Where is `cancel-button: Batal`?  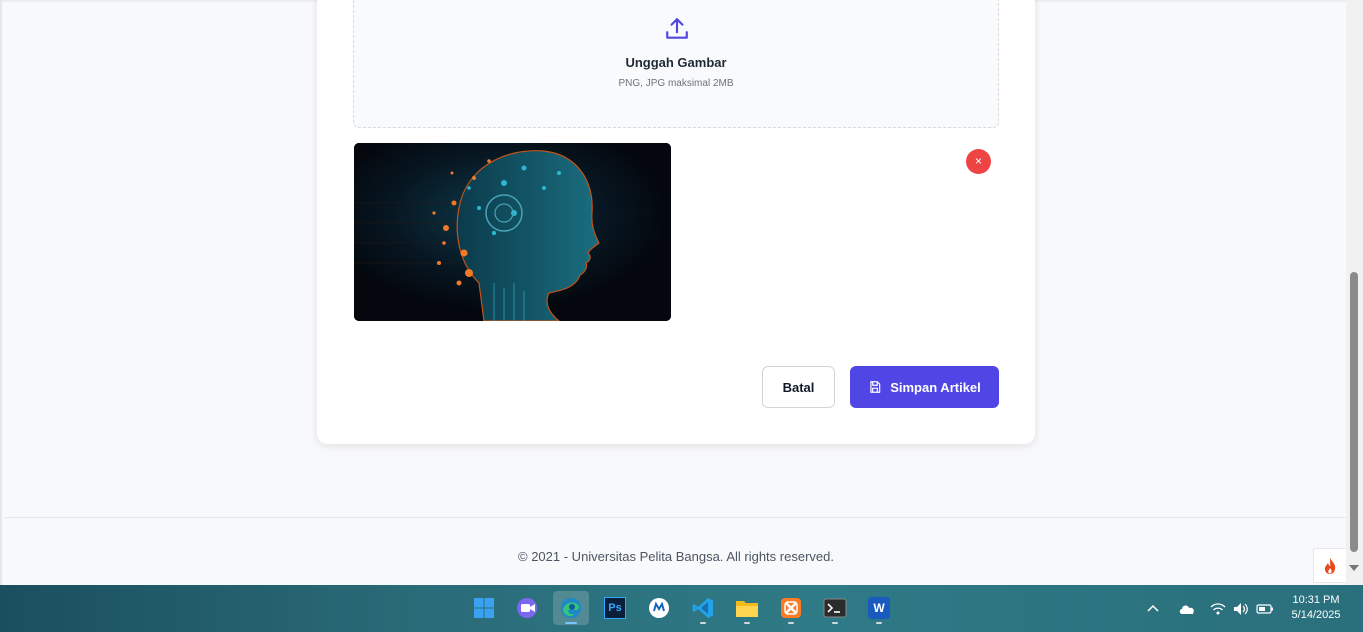 cancel-button: Batal is located at coordinates (798, 387).